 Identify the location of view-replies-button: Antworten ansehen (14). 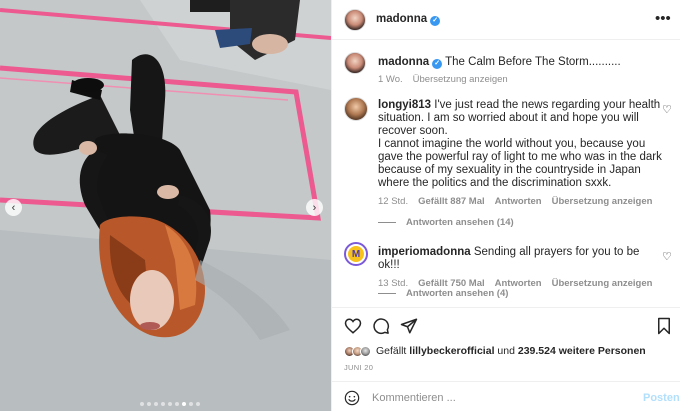
(446, 222).